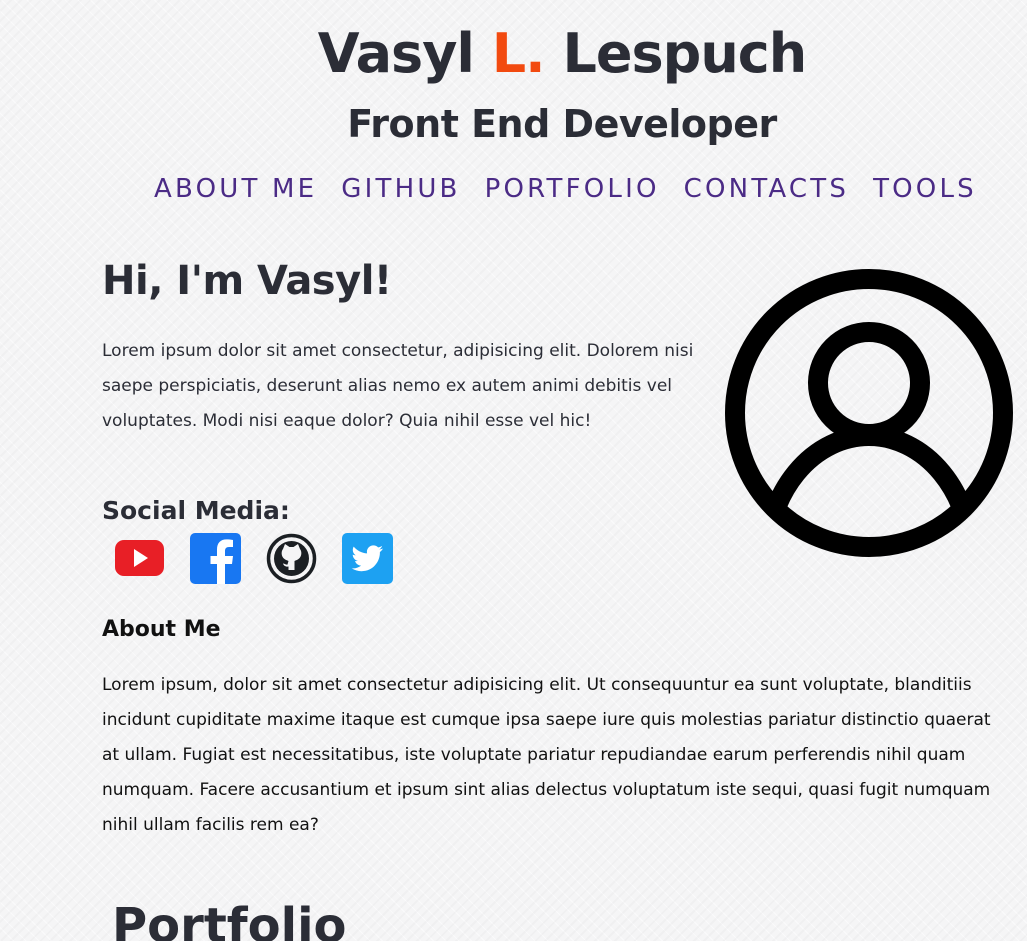  I want to click on twitter-icon, so click(367, 558).